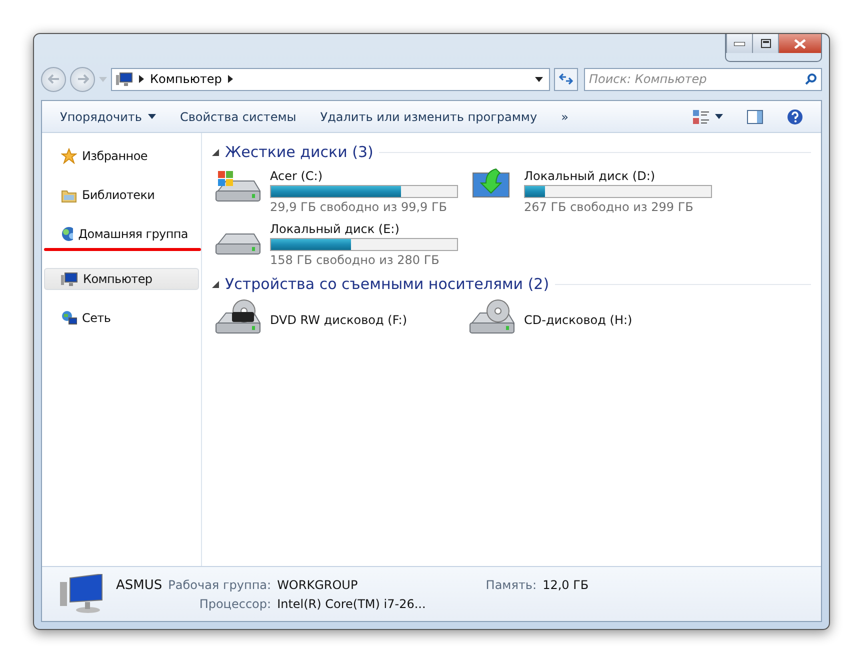 This screenshot has width=864, height=664. What do you see at coordinates (593, 190) in the screenshot?
I see `drive-item: Локальный диск (D:) 267 ГБ свободно из 299 ГБ` at bounding box center [593, 190].